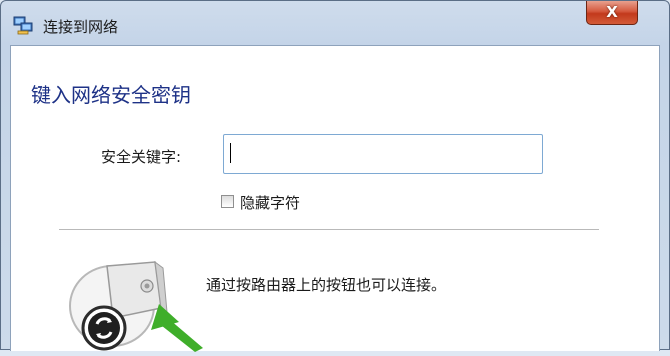  Describe the element at coordinates (227, 201) in the screenshot. I see `hide-characters-checkbox` at that location.